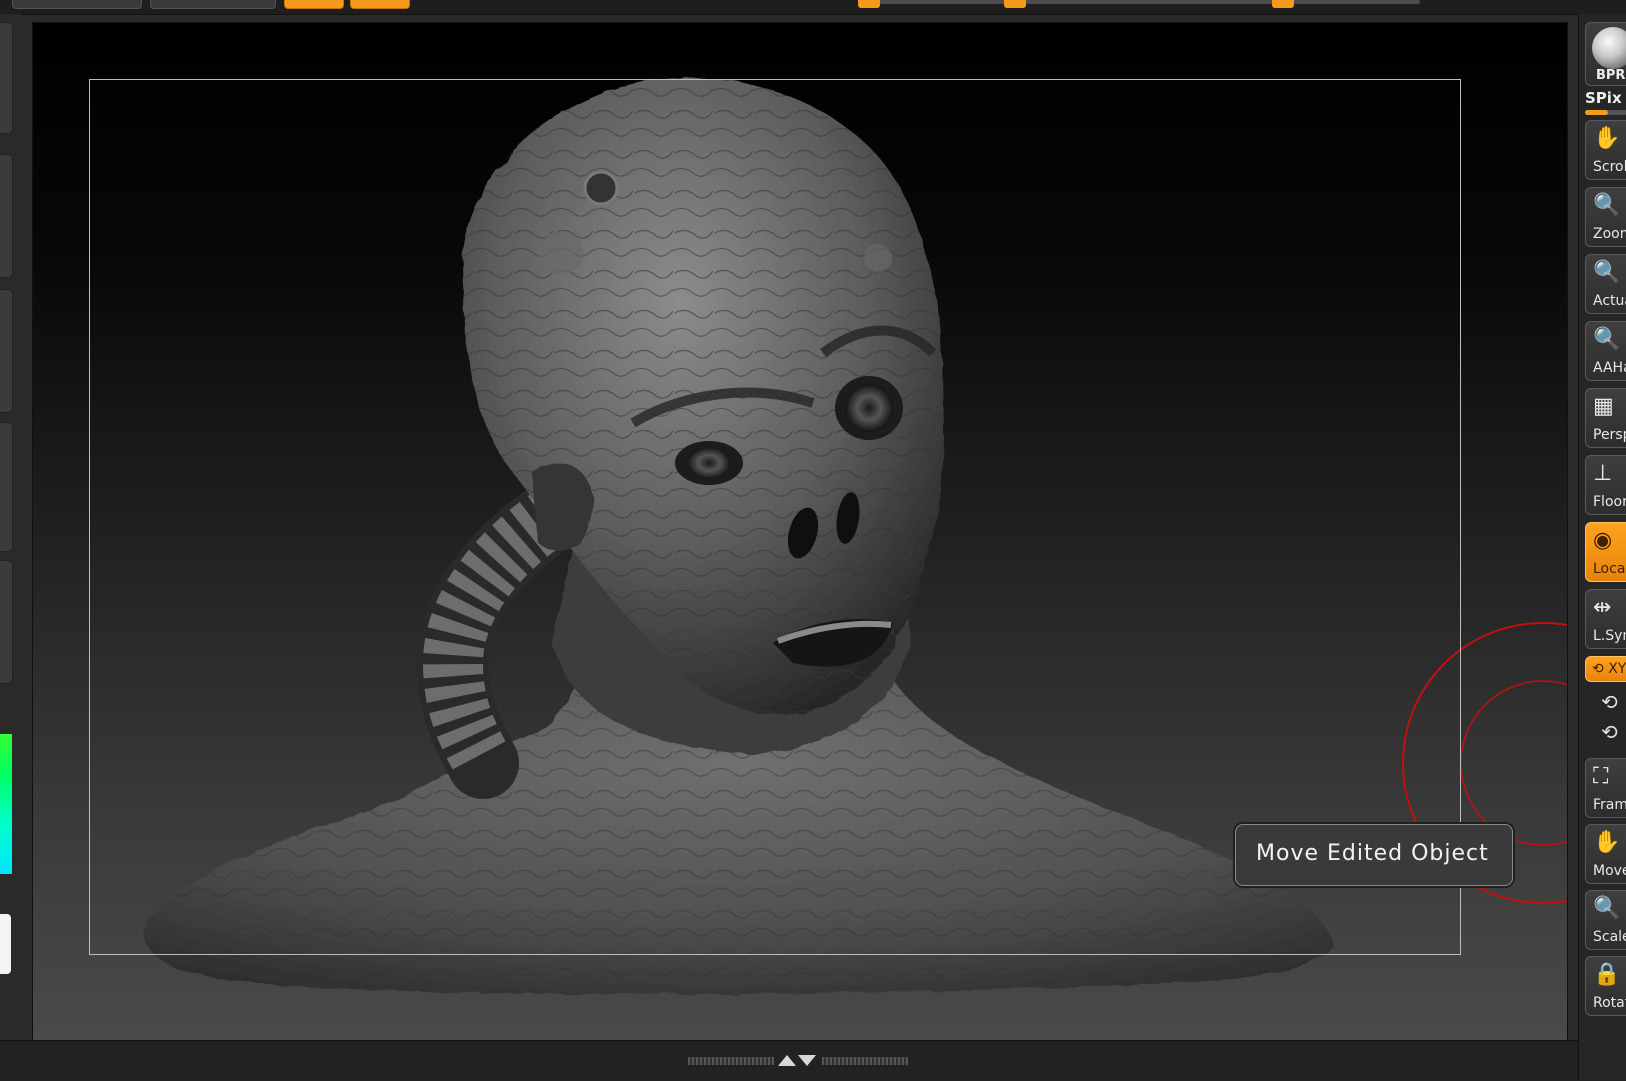 The image size is (1626, 1081). I want to click on scale-label: Scale, so click(1609, 937).